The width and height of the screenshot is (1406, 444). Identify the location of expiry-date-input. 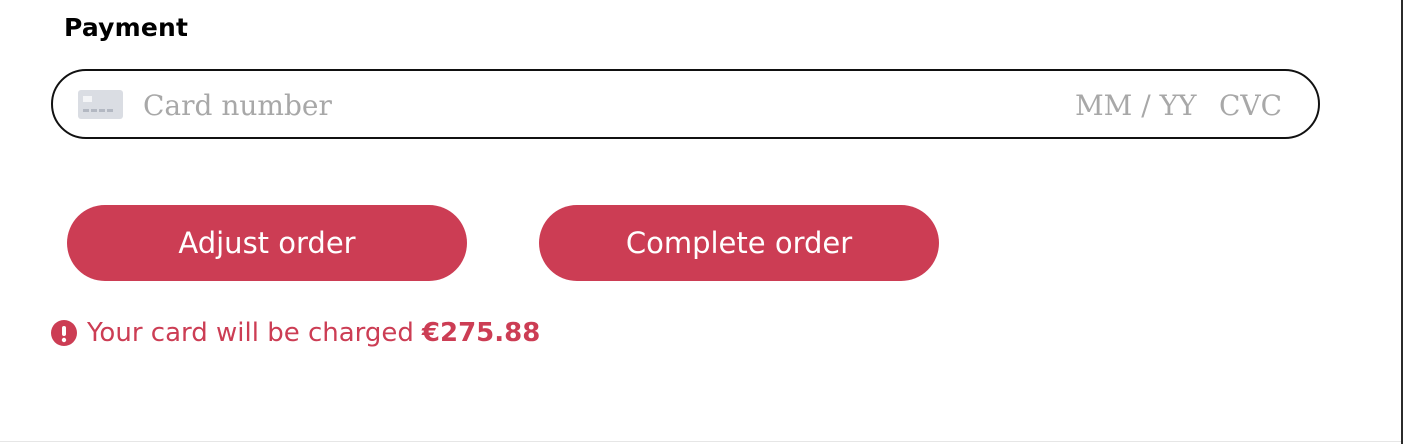
(1139, 105).